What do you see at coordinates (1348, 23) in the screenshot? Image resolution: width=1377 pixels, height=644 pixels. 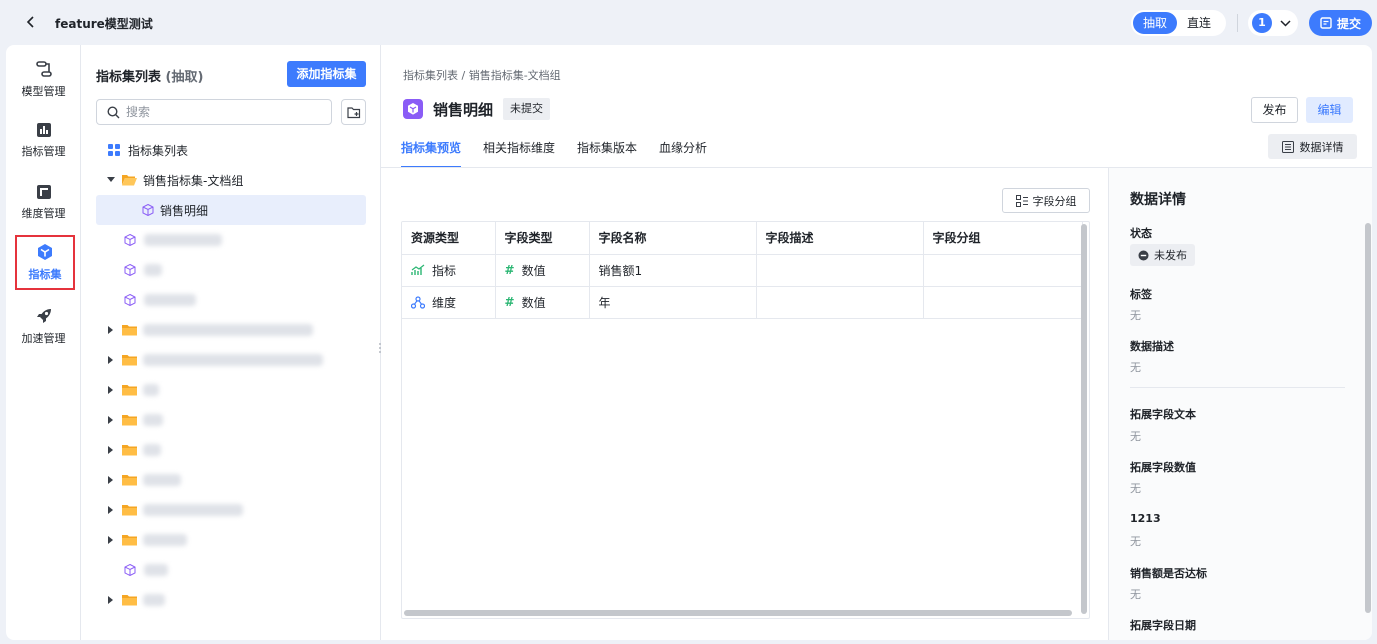 I see `submit-label: 提交` at bounding box center [1348, 23].